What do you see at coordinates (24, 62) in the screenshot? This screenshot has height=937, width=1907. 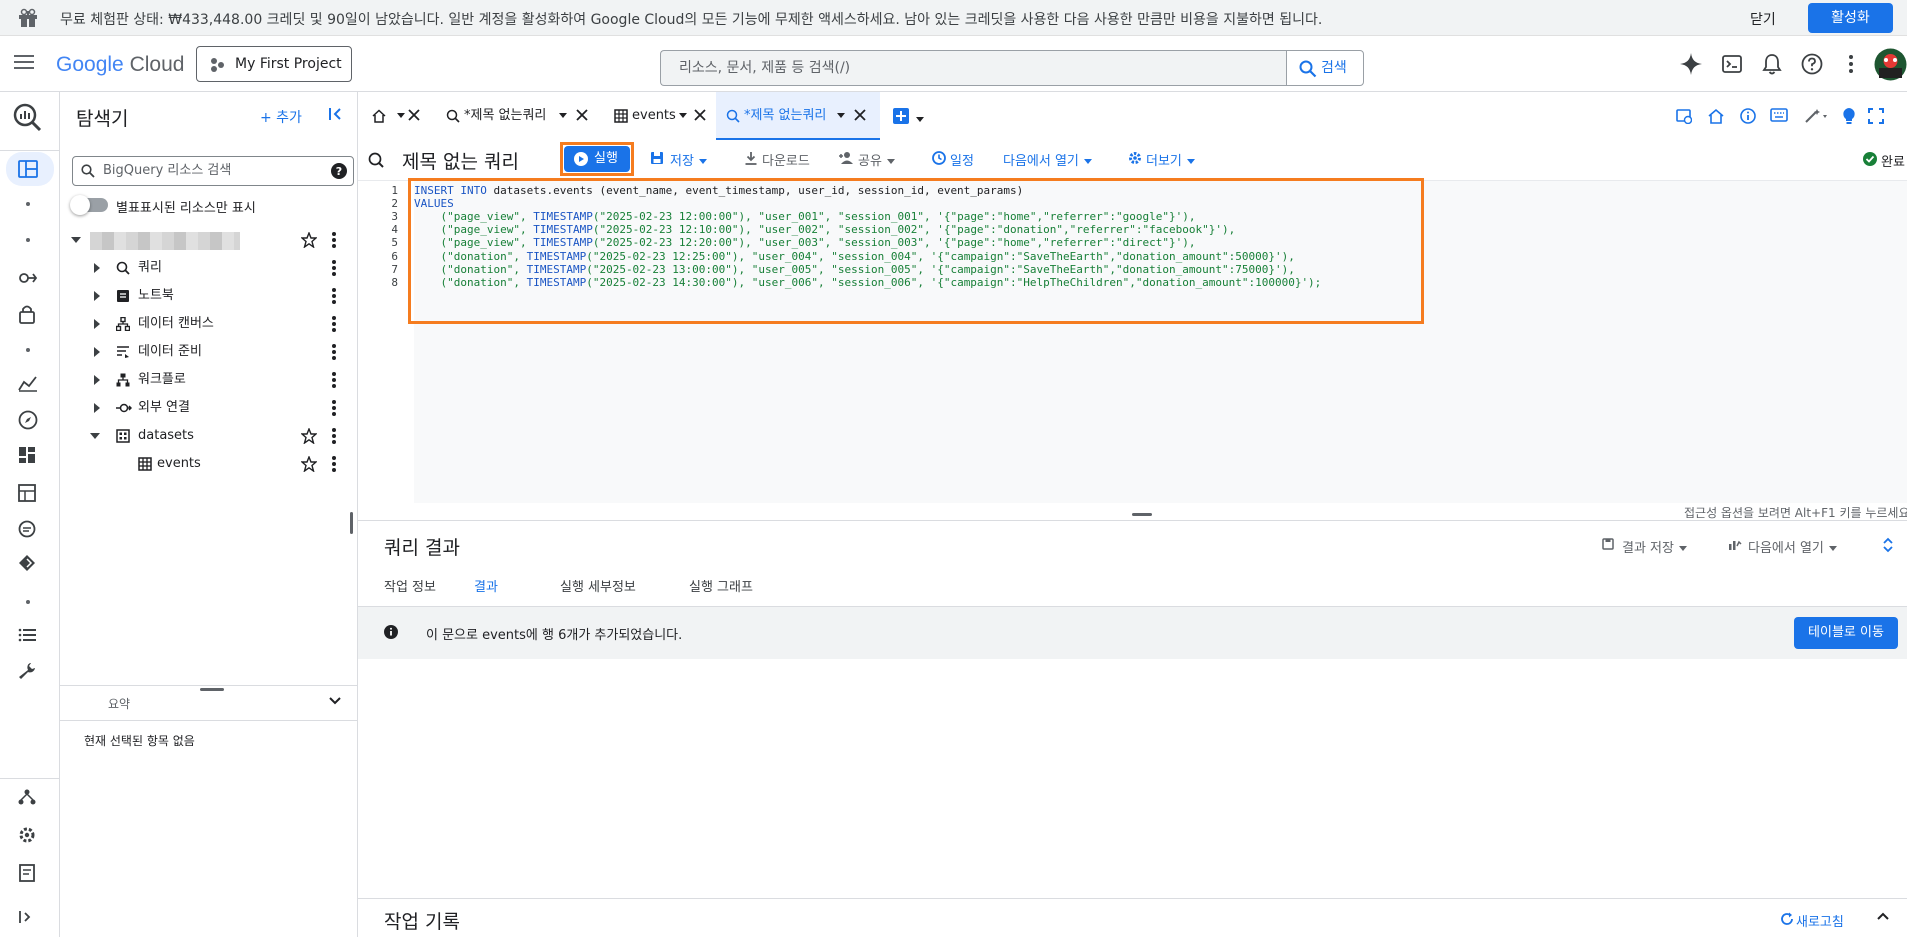 I see `menu-icon` at bounding box center [24, 62].